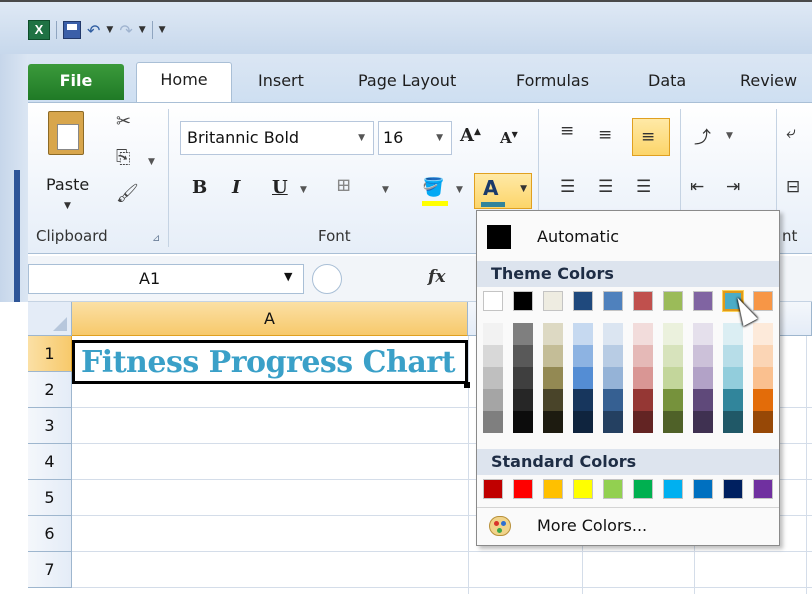  Describe the element at coordinates (50, 426) in the screenshot. I see `row-header-3: 3` at that location.